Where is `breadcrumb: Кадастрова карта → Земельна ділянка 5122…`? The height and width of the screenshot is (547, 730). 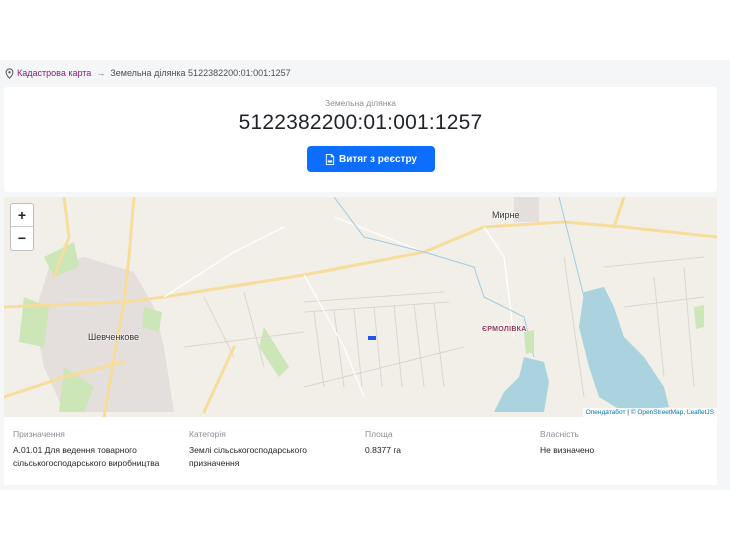 breadcrumb: Кадастрова карта → Земельна ділянка 5122… is located at coordinates (148, 73).